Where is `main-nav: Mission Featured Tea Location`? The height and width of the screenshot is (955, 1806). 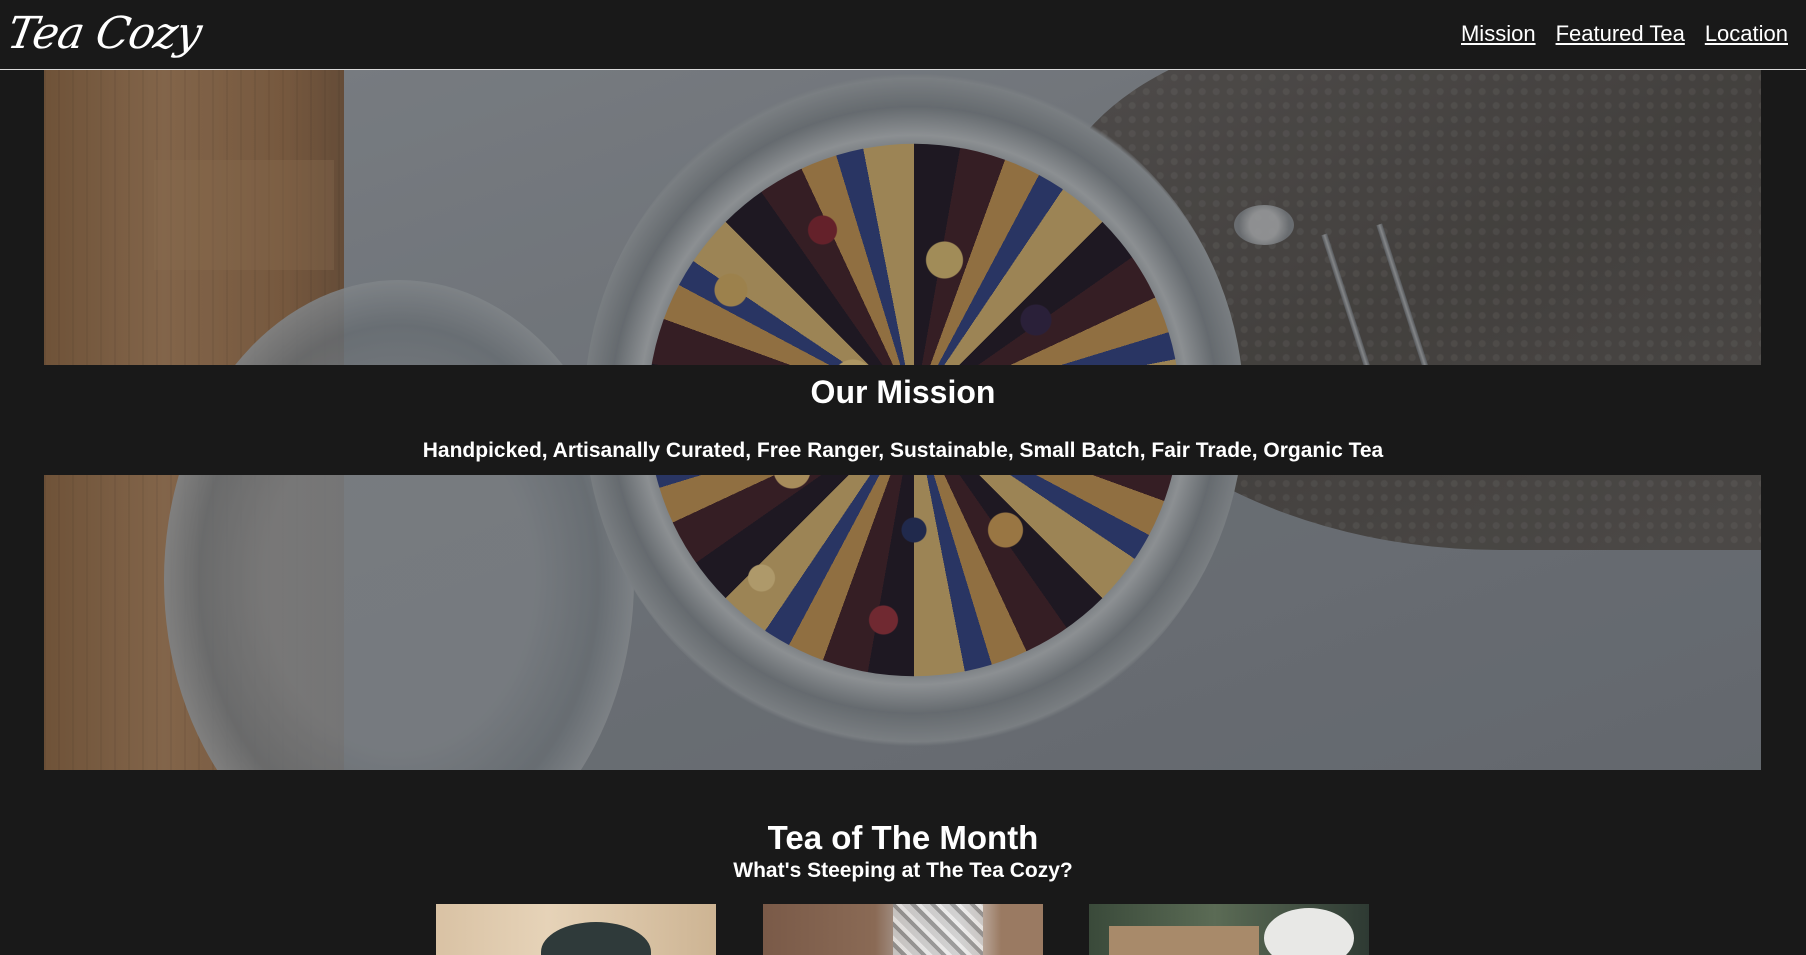 main-nav: Mission Featured Tea Location is located at coordinates (1624, 34).